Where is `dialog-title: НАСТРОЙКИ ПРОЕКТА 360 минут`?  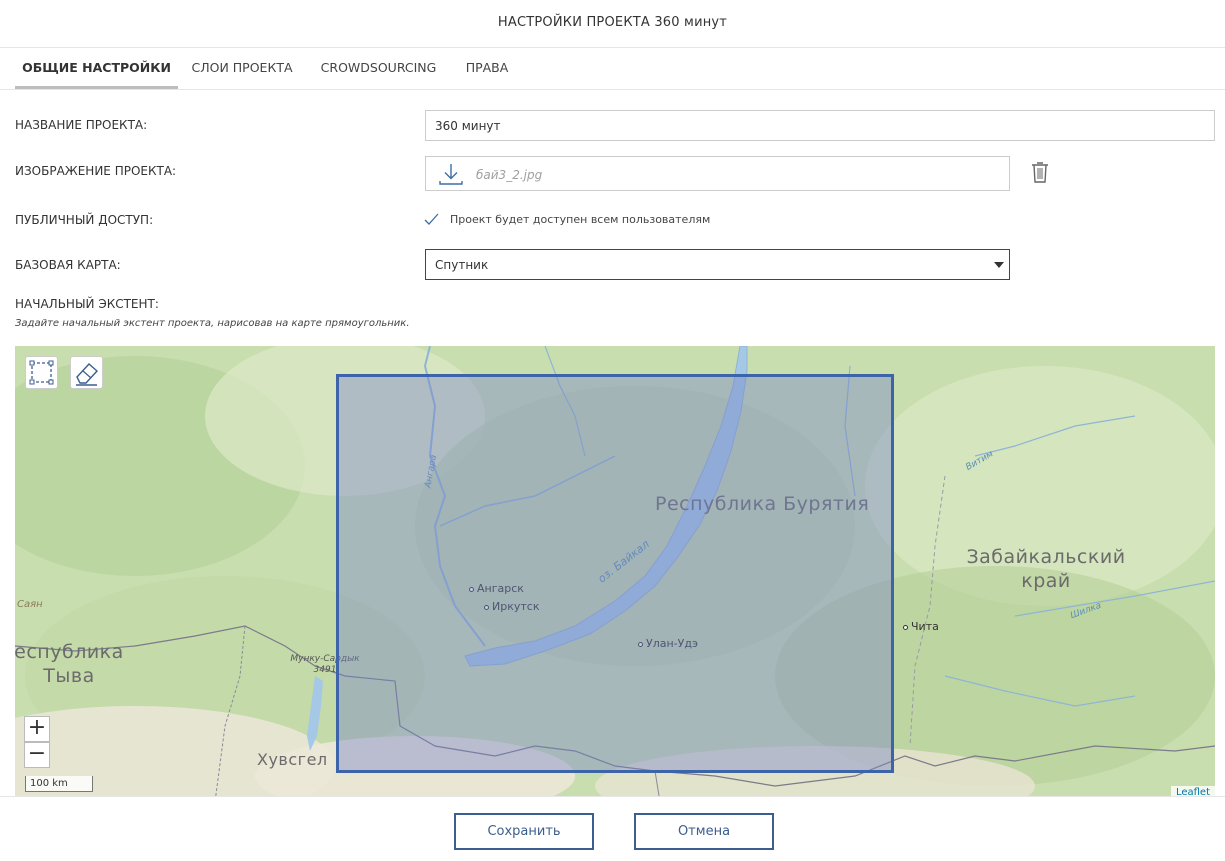
dialog-title: НАСТРОЙКИ ПРОЕКТА 360 минут is located at coordinates (612, 22).